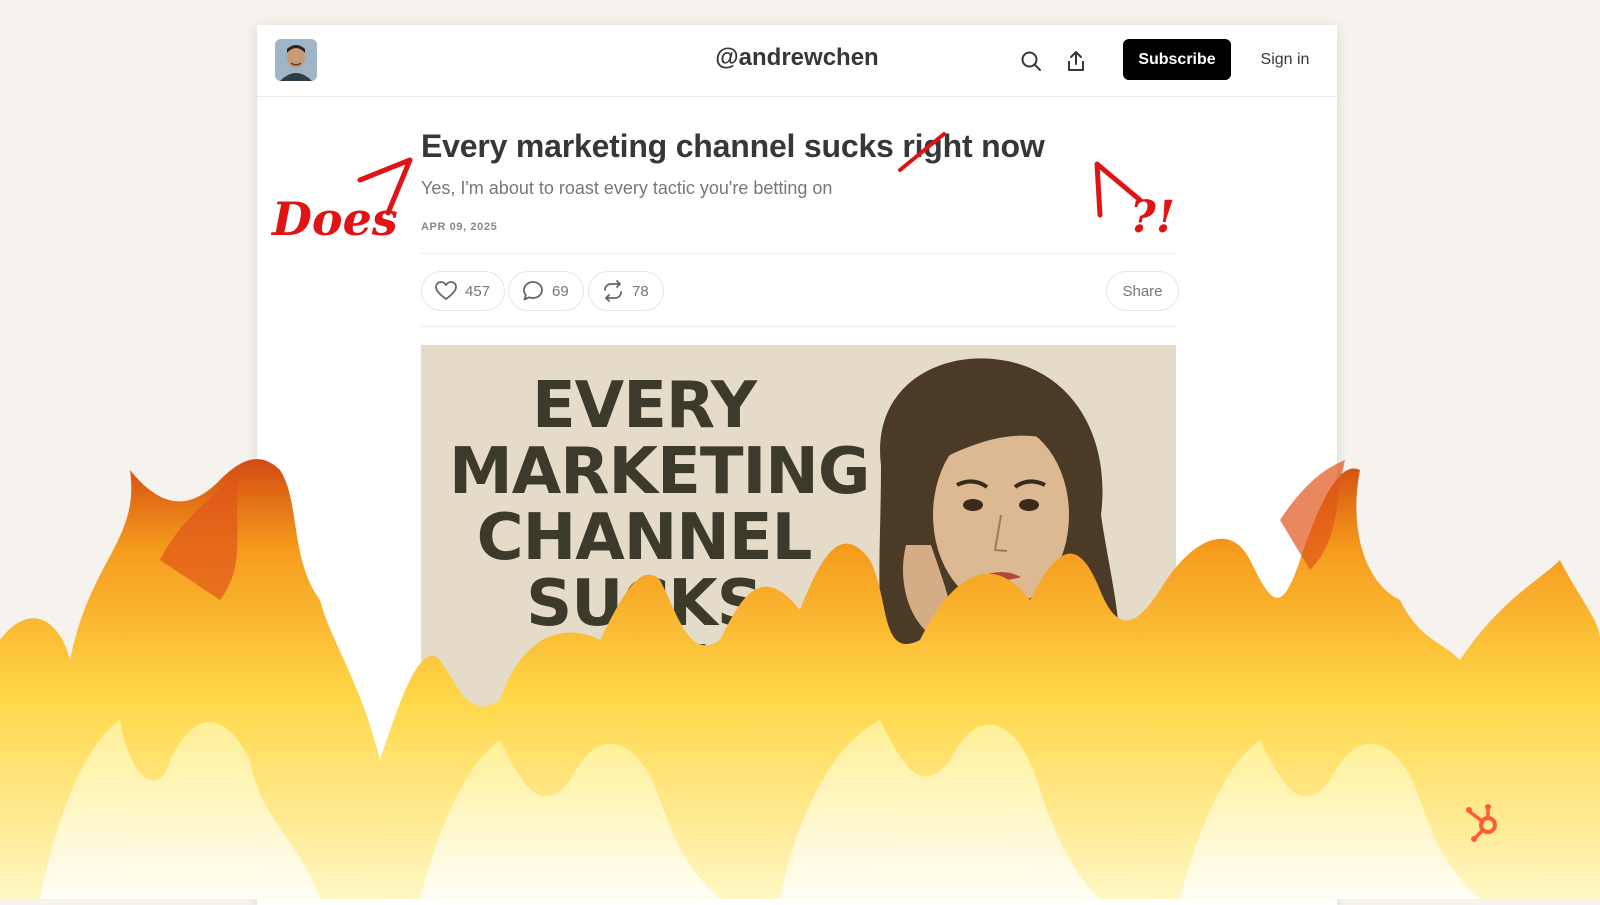 The height and width of the screenshot is (905, 1600). What do you see at coordinates (1153, 217) in the screenshot?
I see `annotation-exclamation-mark: ?!` at bounding box center [1153, 217].